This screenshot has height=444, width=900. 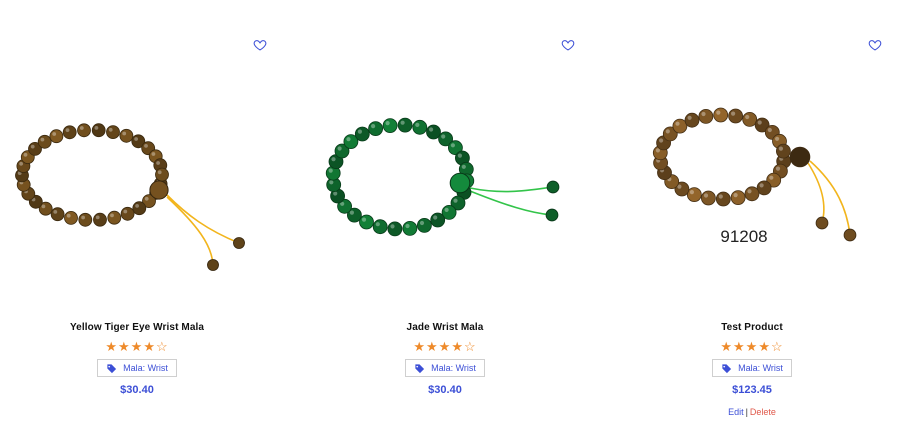 I want to click on image-caption: 91208, so click(x=743, y=236).